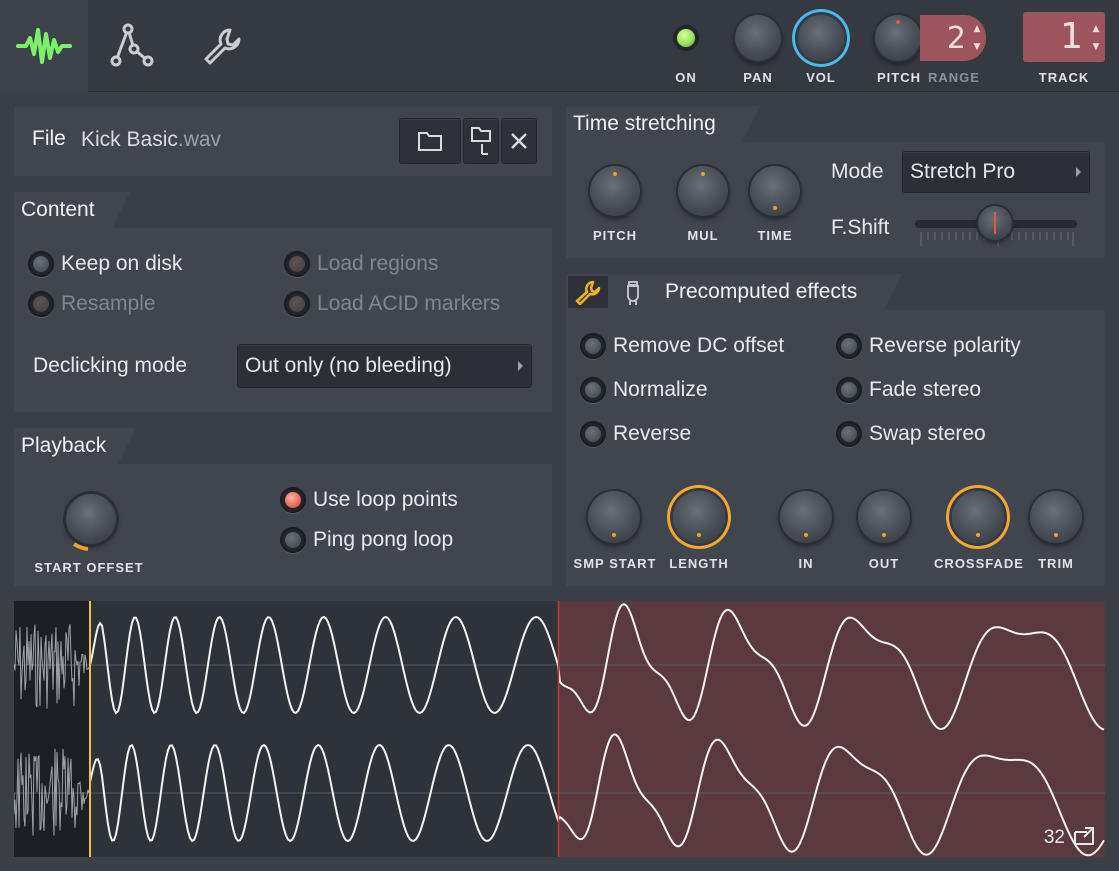 The image size is (1119, 871). I want to click on crossfade-label: CROSSFADE, so click(979, 563).